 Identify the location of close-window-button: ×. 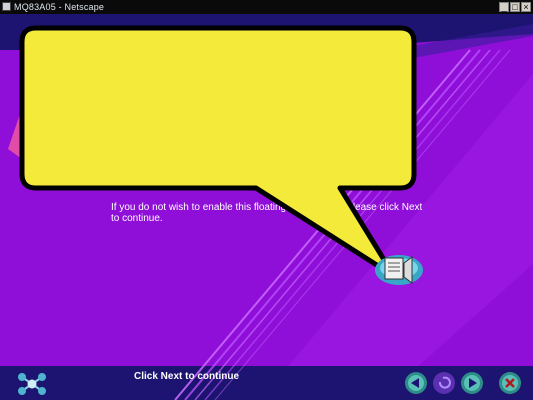
(526, 7).